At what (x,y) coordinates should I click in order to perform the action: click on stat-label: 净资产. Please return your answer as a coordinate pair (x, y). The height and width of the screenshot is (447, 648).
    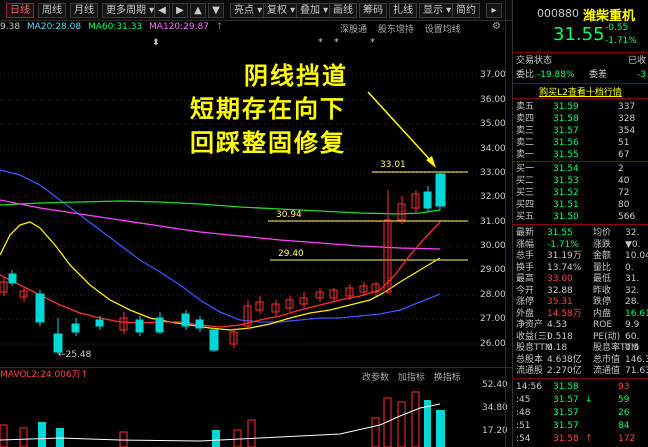
    Looking at the image, I should click on (530, 325).